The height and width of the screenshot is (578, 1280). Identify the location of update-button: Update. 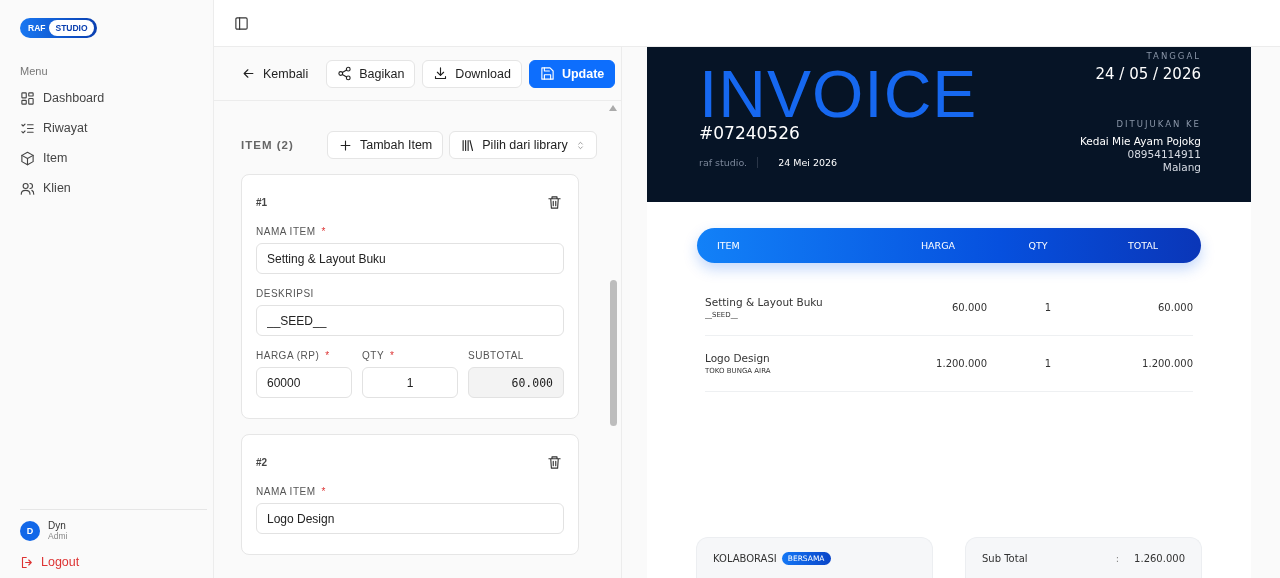
(572, 73).